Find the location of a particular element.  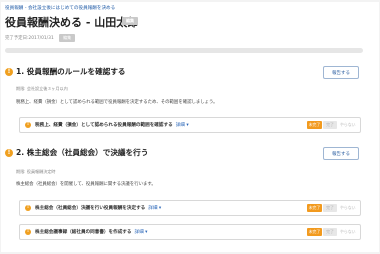

section-deadline: 期限: 会社設立後３ヶ月以内 is located at coordinates (42, 88).